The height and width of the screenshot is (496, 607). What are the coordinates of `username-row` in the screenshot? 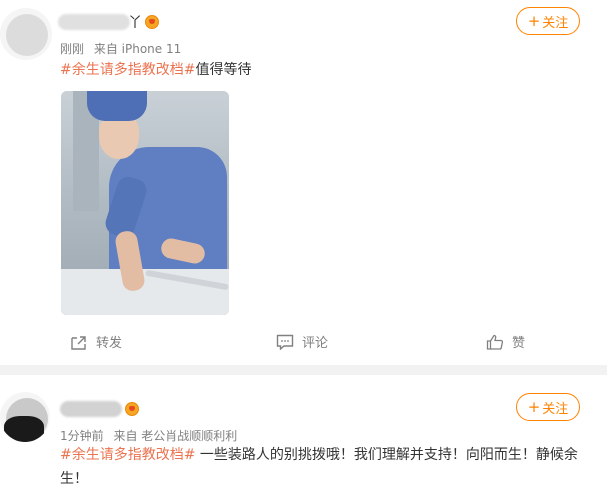 It's located at (99, 409).